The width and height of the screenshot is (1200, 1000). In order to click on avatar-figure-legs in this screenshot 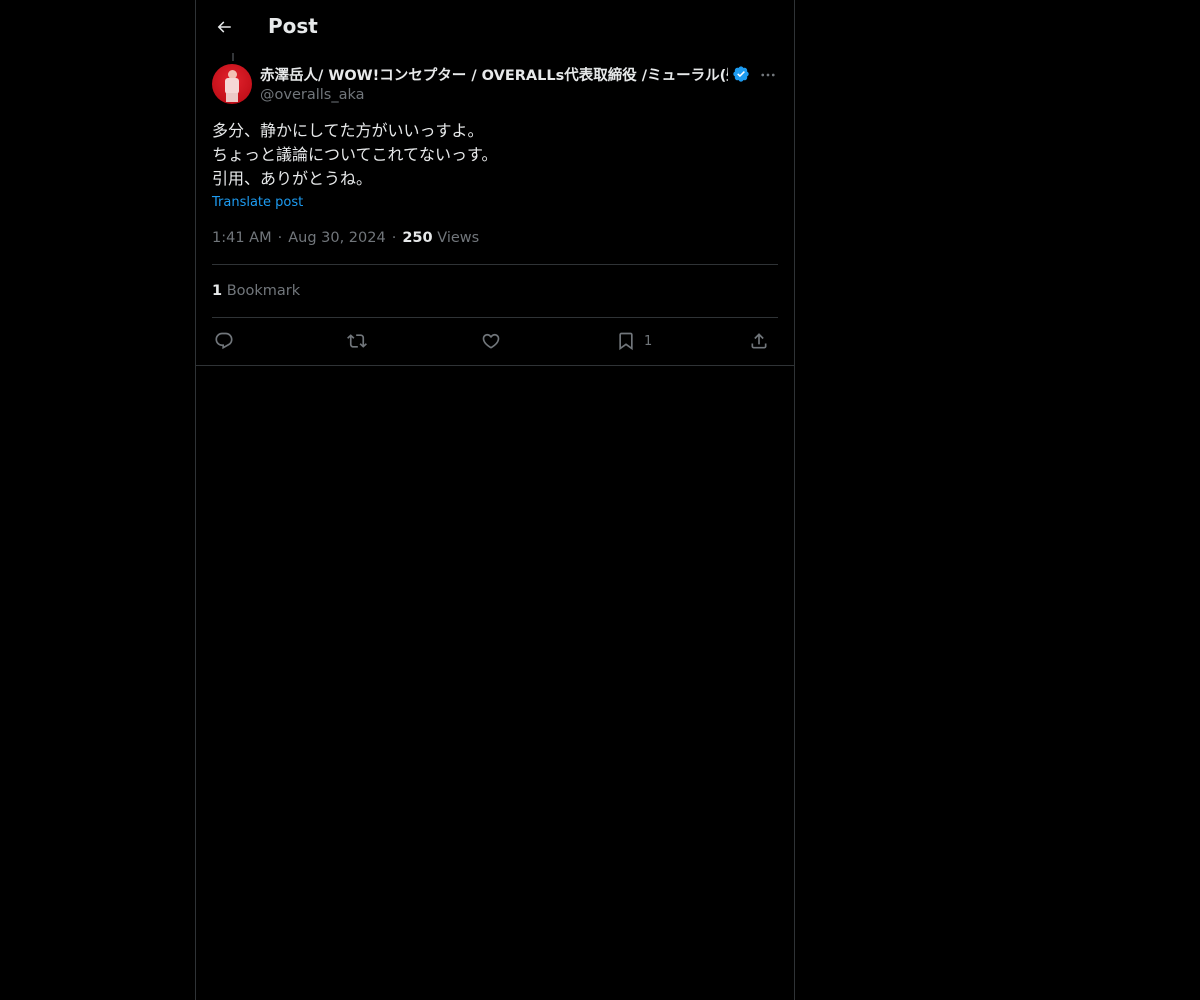, I will do `click(232, 97)`.